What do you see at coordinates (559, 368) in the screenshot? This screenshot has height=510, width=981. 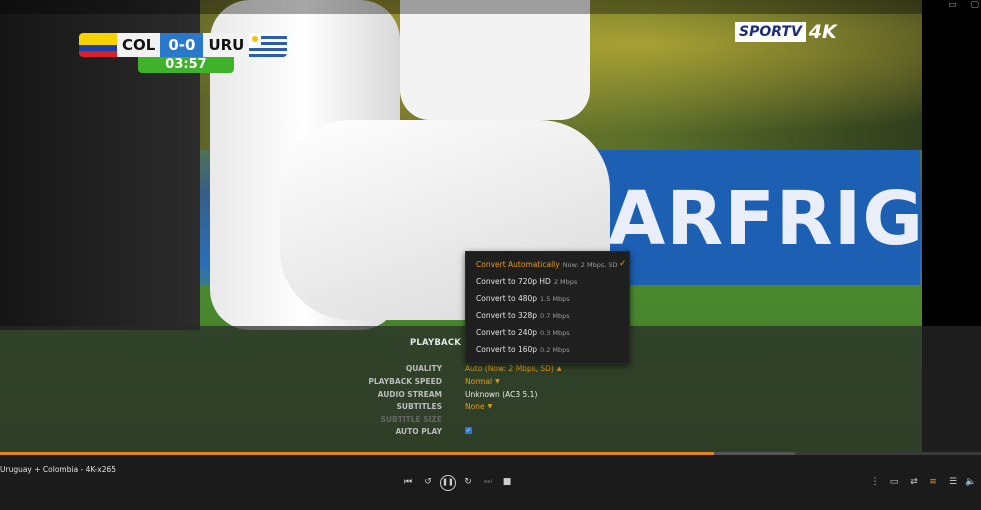 I see `caret-up-icon: ▲` at bounding box center [559, 368].